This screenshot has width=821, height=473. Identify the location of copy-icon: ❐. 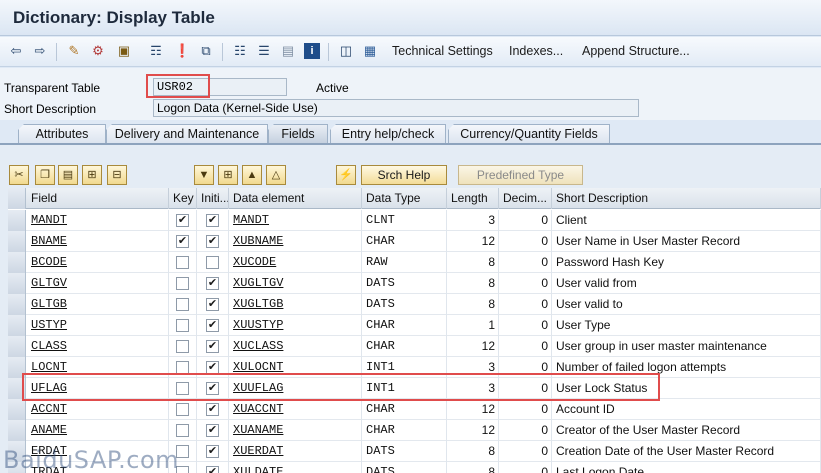
(45, 175).